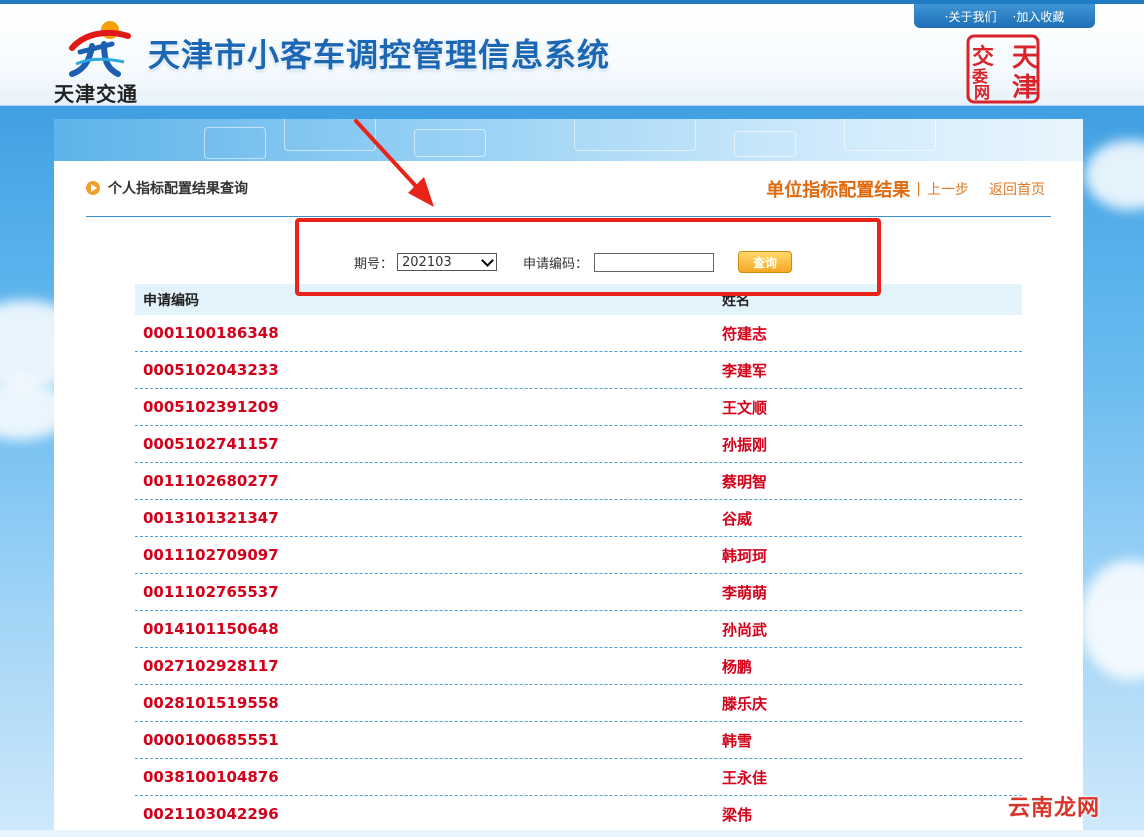 This screenshot has height=837, width=1144. What do you see at coordinates (211, 555) in the screenshot?
I see `application-code-cell: 0011102709097` at bounding box center [211, 555].